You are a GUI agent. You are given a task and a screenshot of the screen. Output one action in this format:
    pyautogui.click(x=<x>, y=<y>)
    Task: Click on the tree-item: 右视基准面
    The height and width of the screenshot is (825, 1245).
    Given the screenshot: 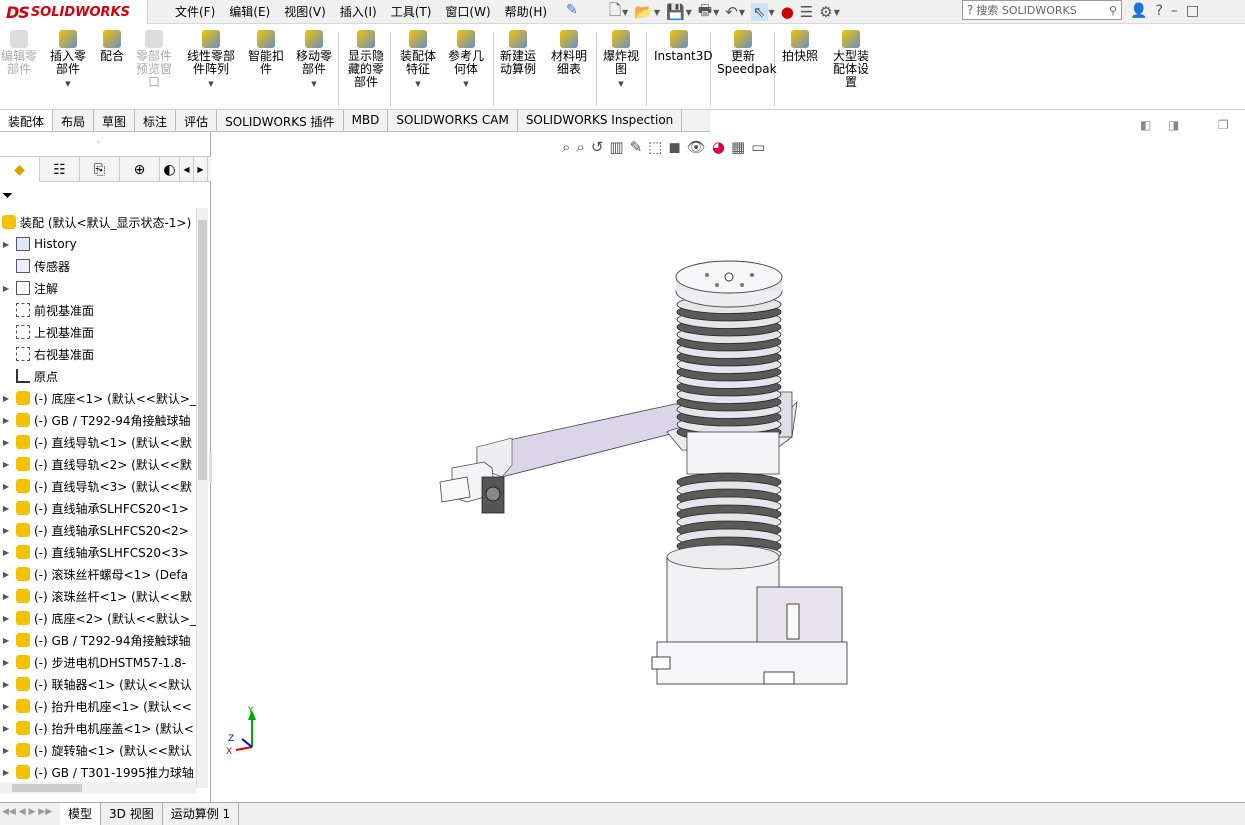 What is the action you would take?
    pyautogui.click(x=98, y=354)
    